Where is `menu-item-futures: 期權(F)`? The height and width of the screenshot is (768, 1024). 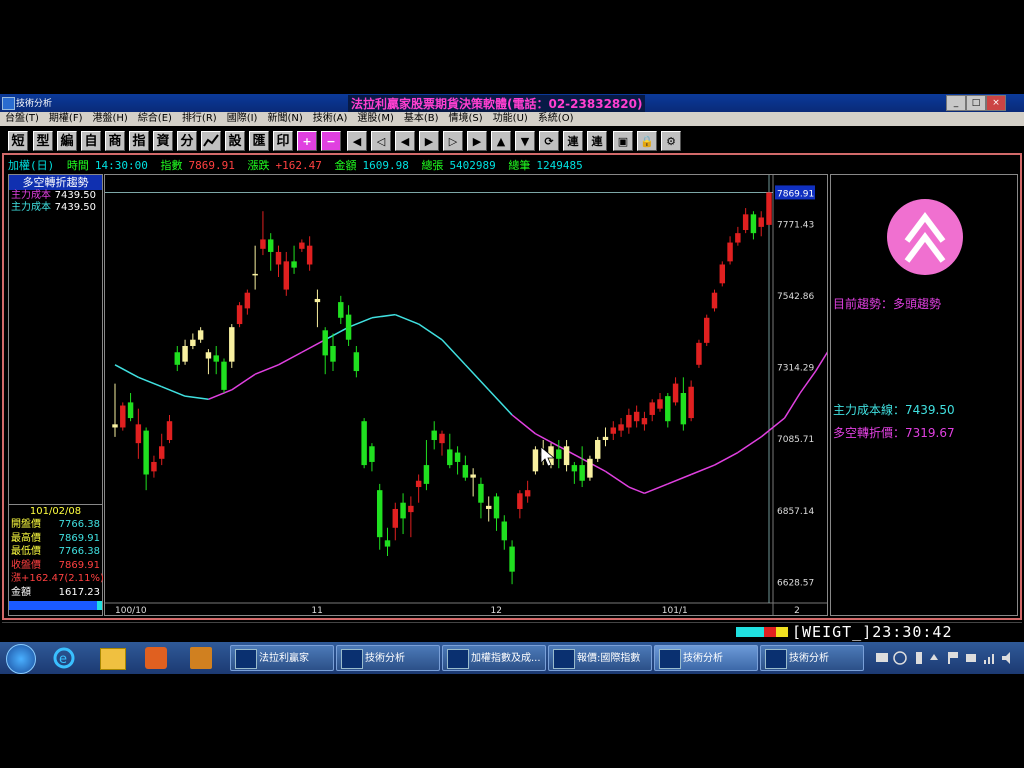 menu-item-futures: 期權(F) is located at coordinates (66, 119).